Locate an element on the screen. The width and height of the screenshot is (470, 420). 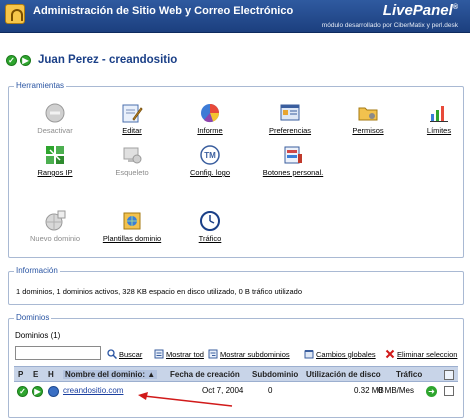
select-all-checkbox is located at coordinates (449, 375).